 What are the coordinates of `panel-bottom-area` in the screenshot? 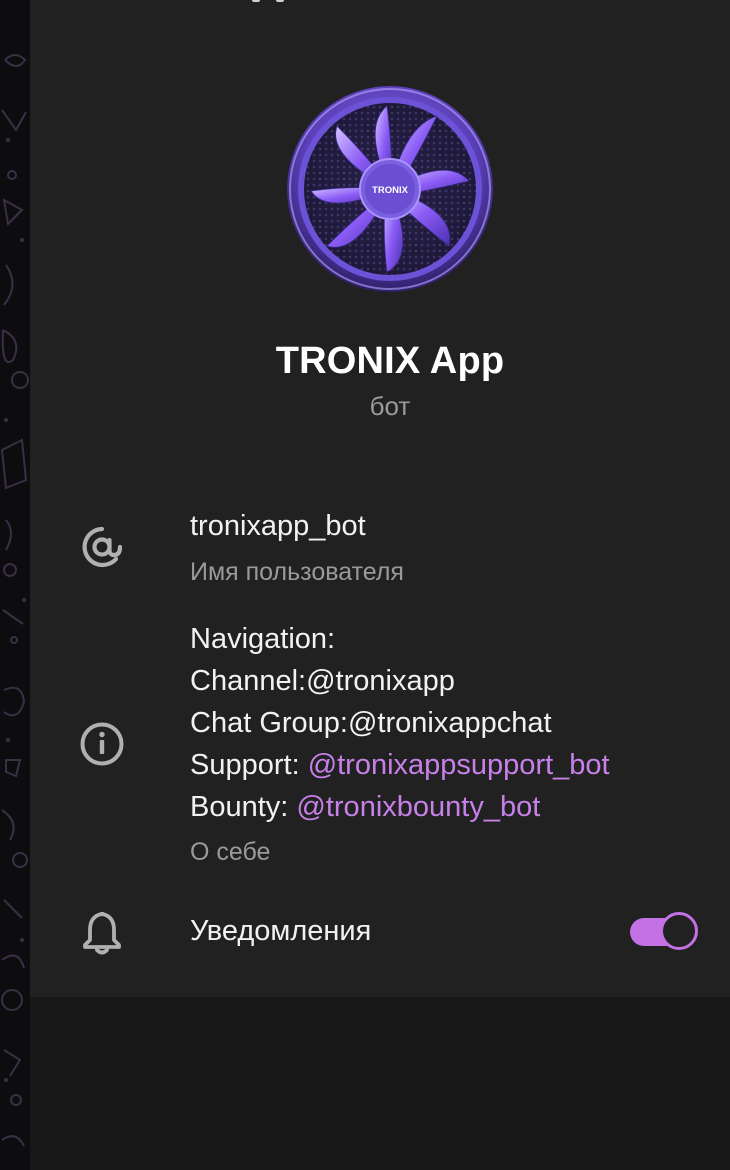 It's located at (380, 1083).